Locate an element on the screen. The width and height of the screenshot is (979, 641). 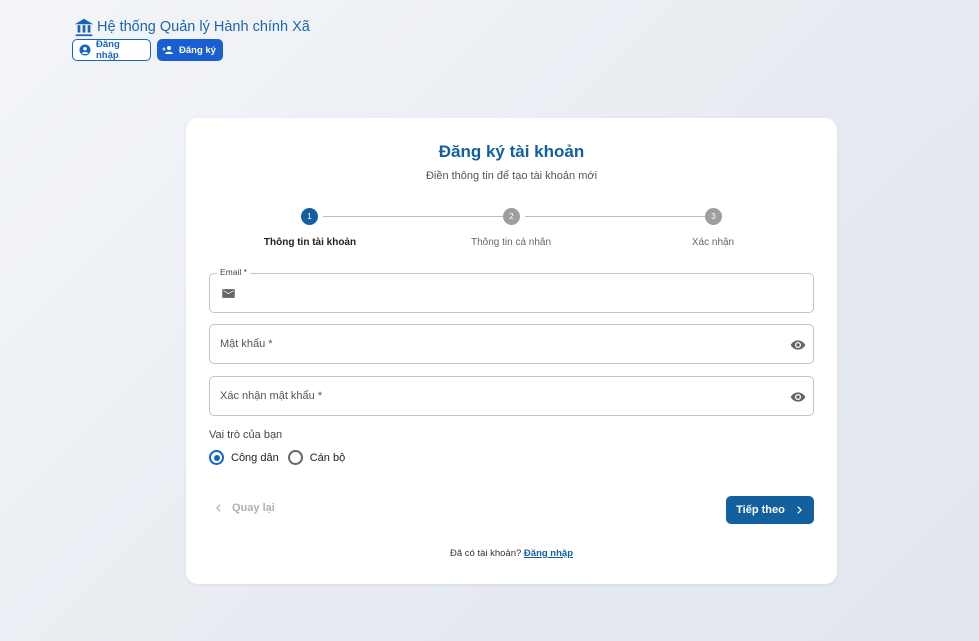
app-title: Hệ thống Quản lý Hành chính Xã is located at coordinates (203, 27).